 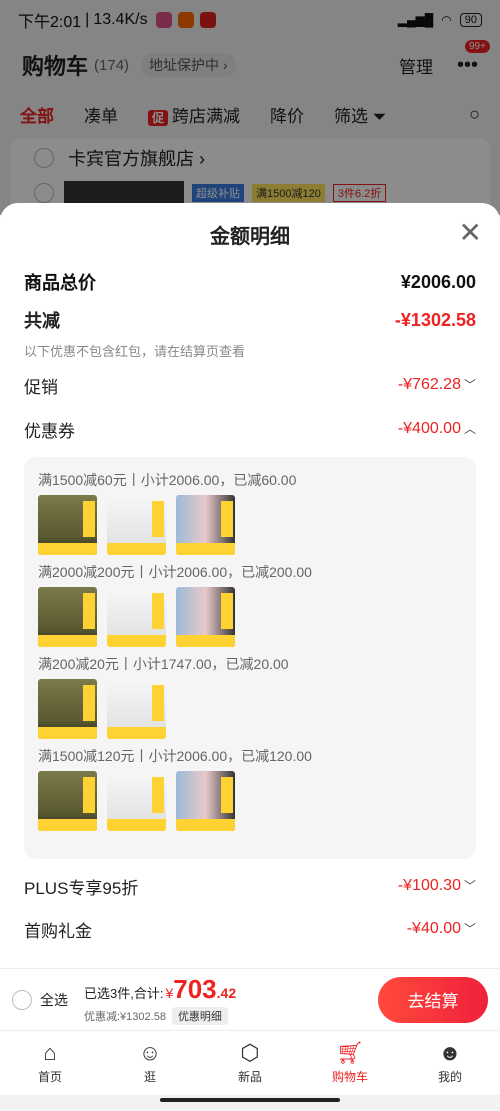 What do you see at coordinates (81, 888) in the screenshot?
I see `plus-label: PLUS专享95折` at bounding box center [81, 888].